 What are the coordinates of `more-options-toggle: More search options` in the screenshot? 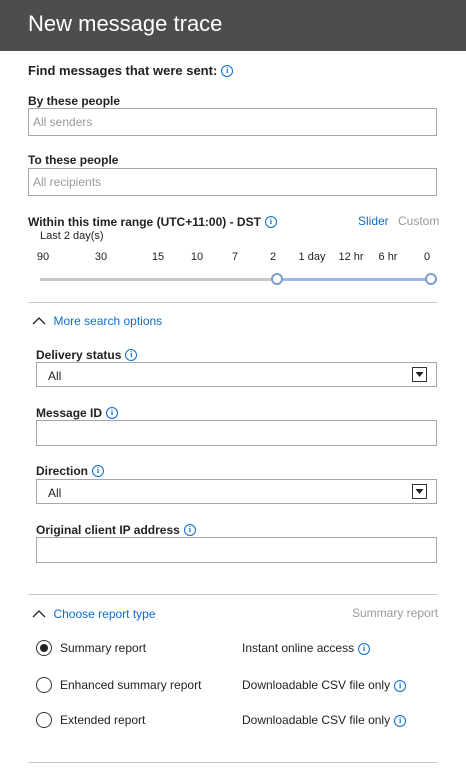 It's located at (97, 321).